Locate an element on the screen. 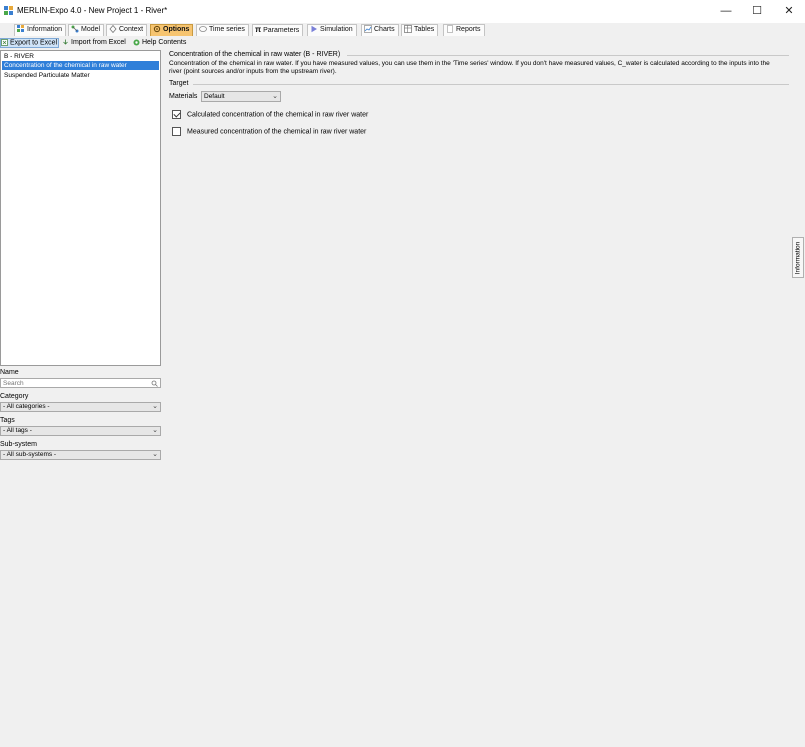 The width and height of the screenshot is (805, 747). search-icon is located at coordinates (154, 383).